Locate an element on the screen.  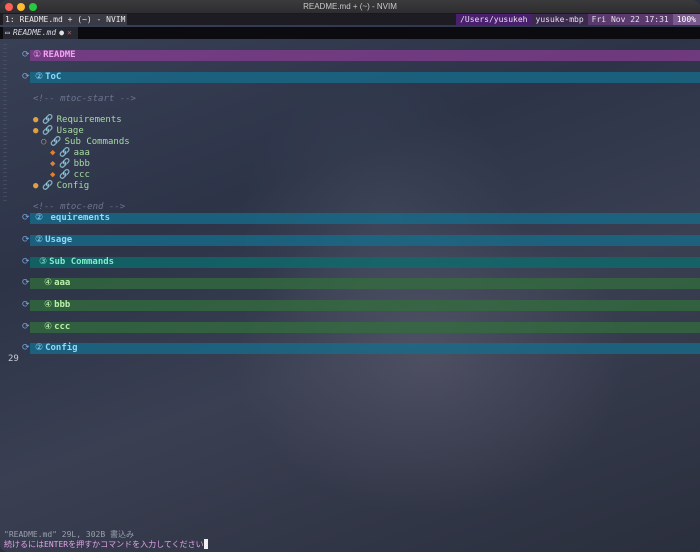
comment-row: <!-- mtoc-start --> is located at coordinates (350, 99).